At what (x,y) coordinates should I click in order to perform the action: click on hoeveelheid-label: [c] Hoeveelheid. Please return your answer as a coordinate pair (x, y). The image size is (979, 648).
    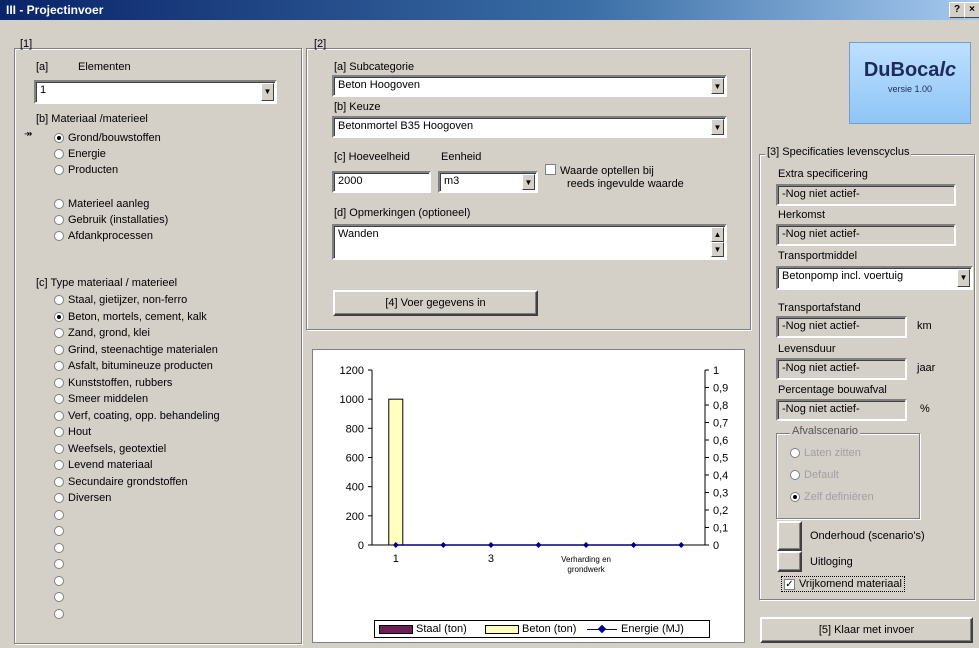
    Looking at the image, I should click on (372, 157).